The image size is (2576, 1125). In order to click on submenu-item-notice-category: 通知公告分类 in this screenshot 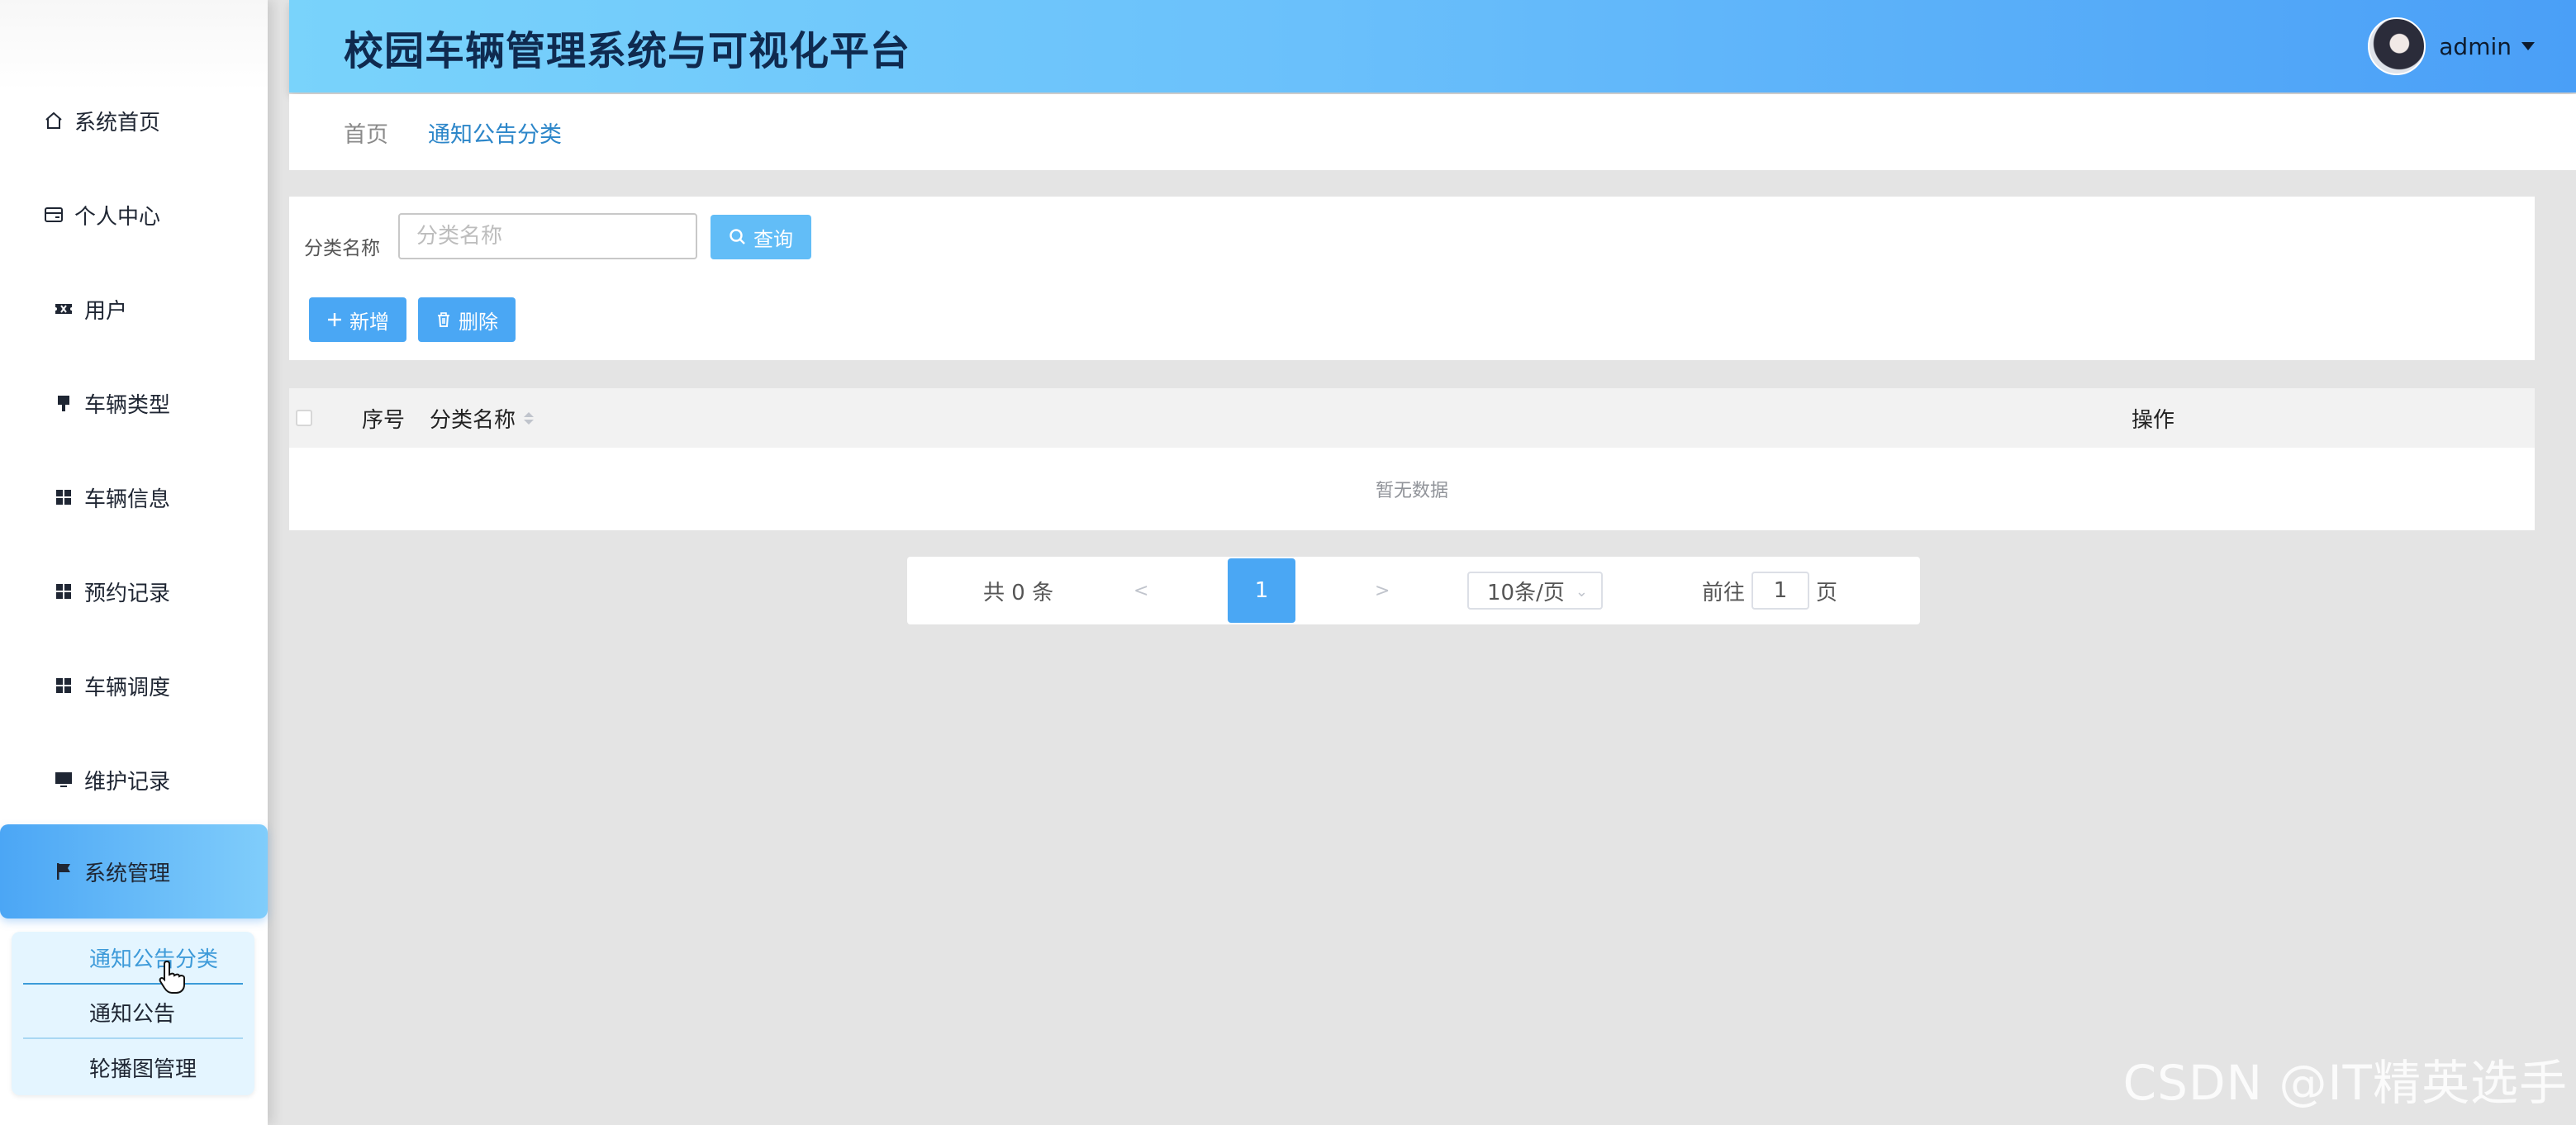, I will do `click(133, 958)`.